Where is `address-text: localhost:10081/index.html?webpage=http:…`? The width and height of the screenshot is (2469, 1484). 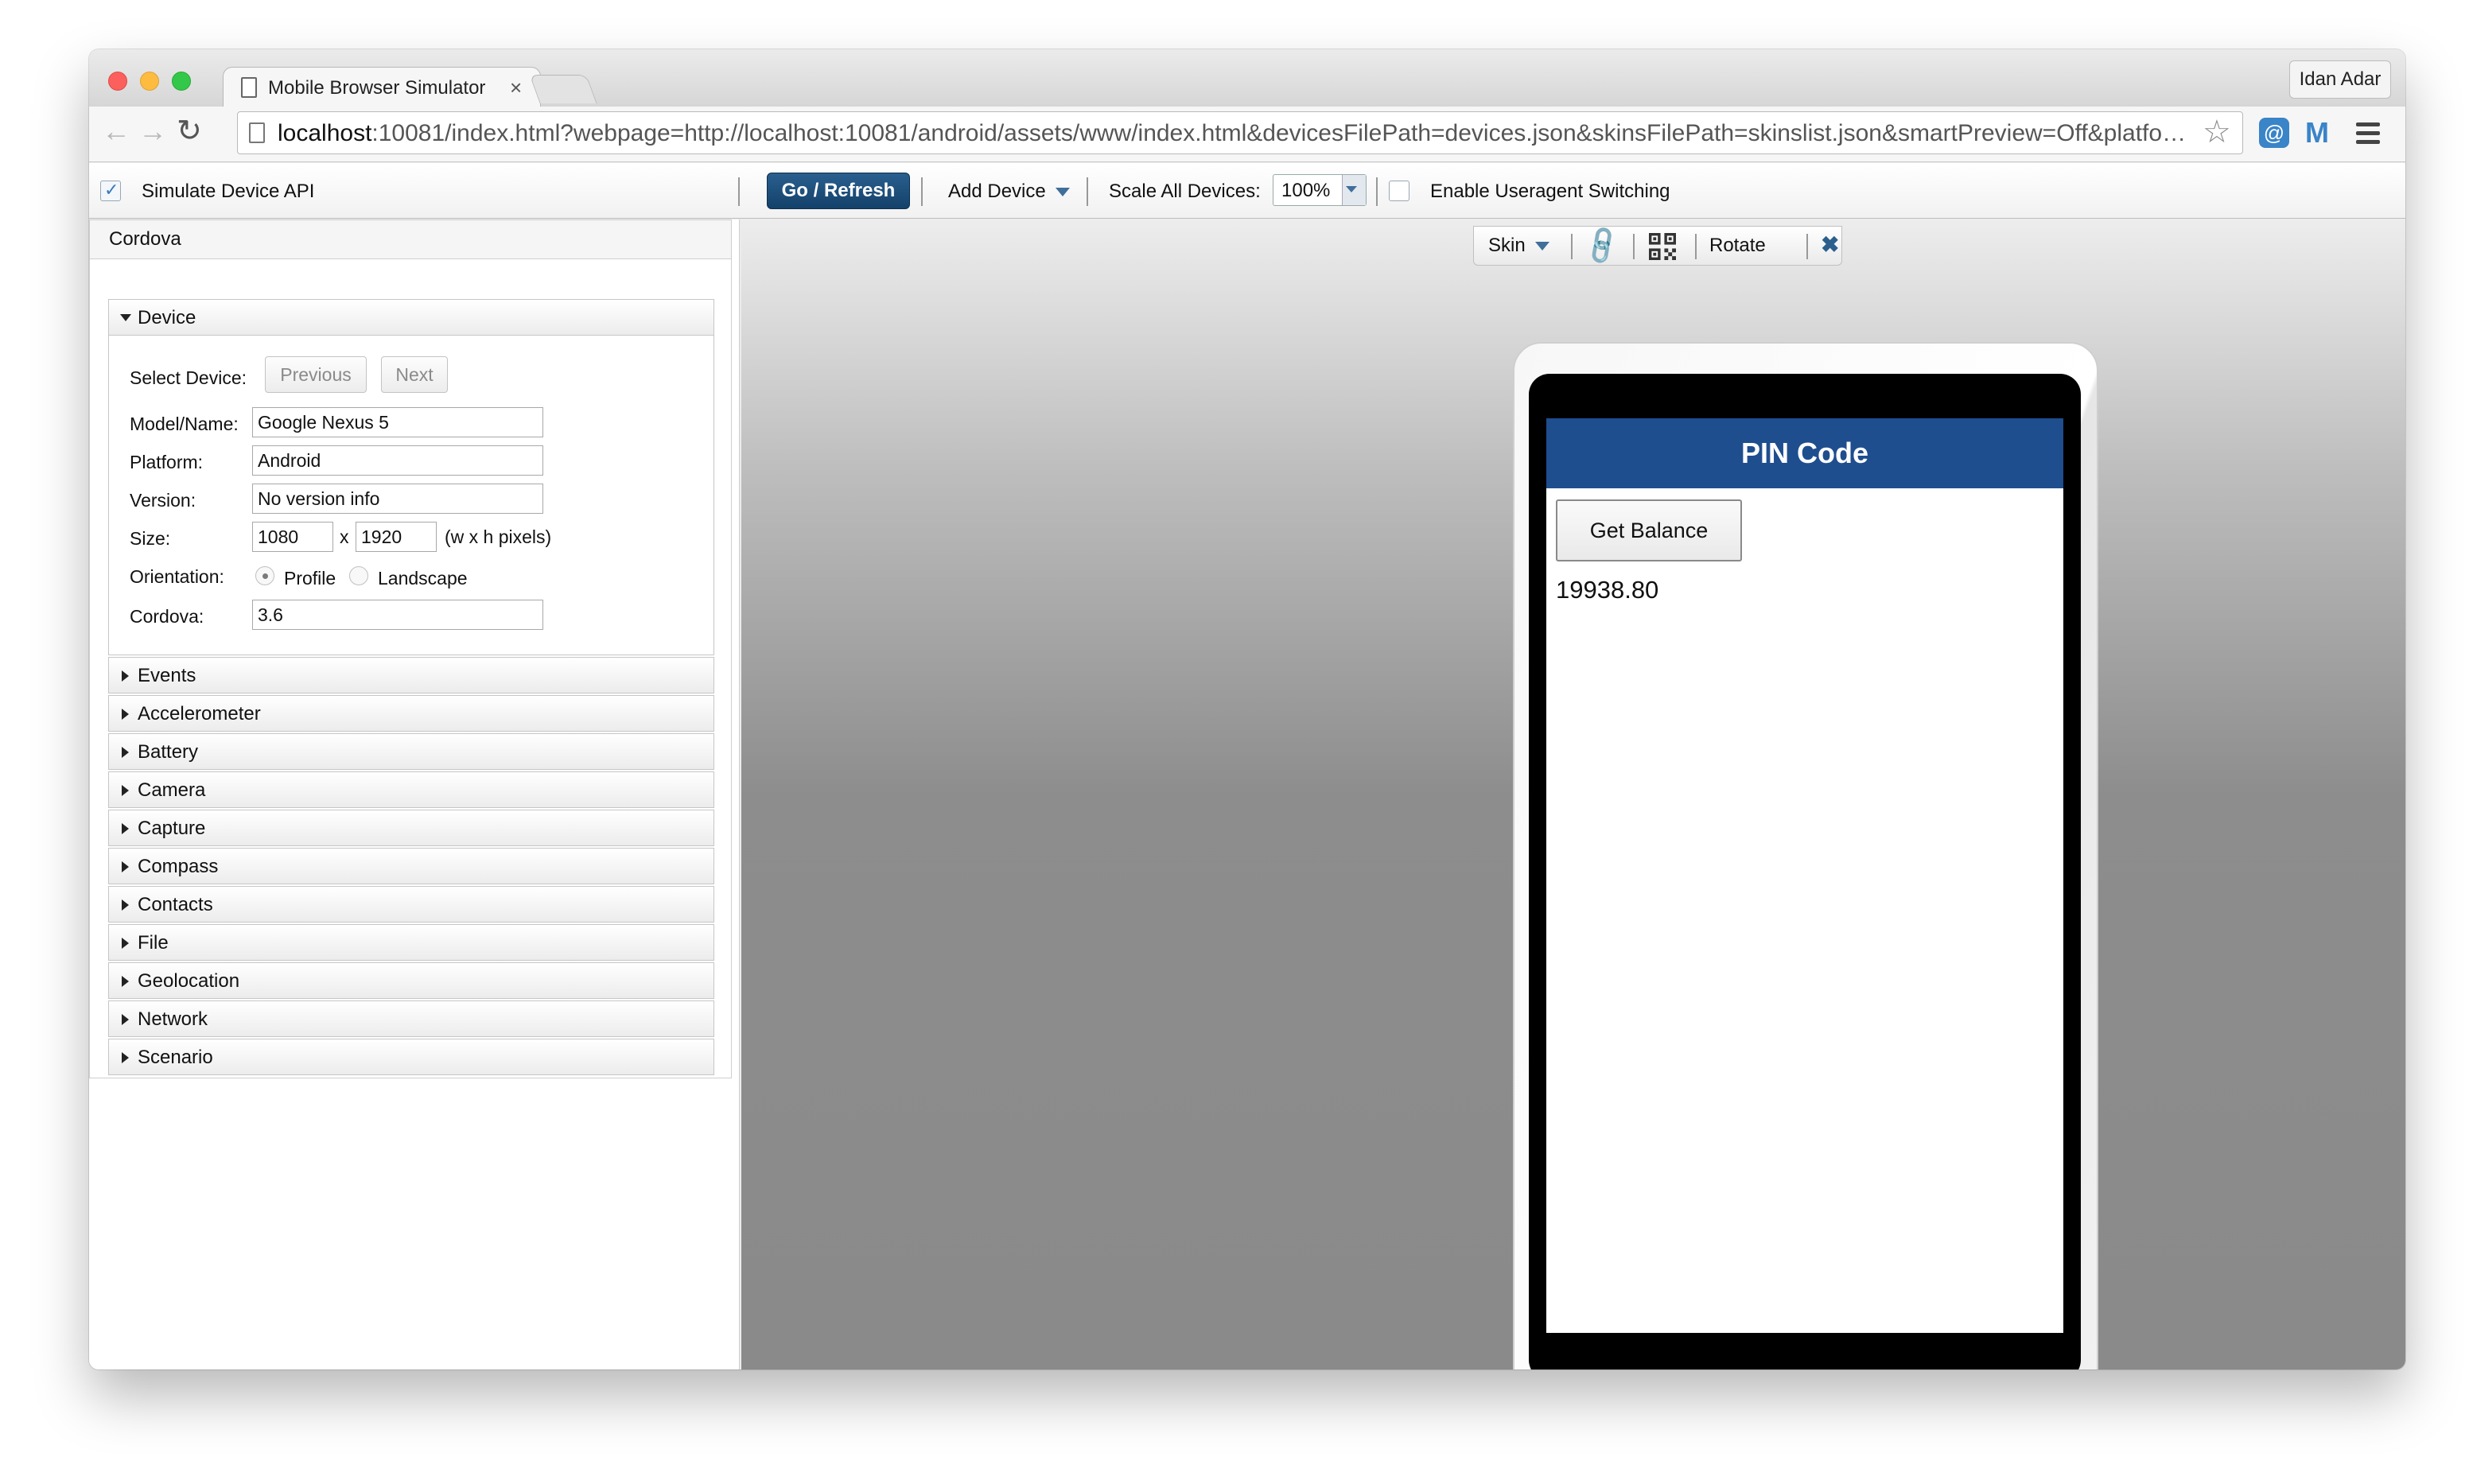 address-text: localhost:10081/index.html?webpage=http:… is located at coordinates (1232, 133).